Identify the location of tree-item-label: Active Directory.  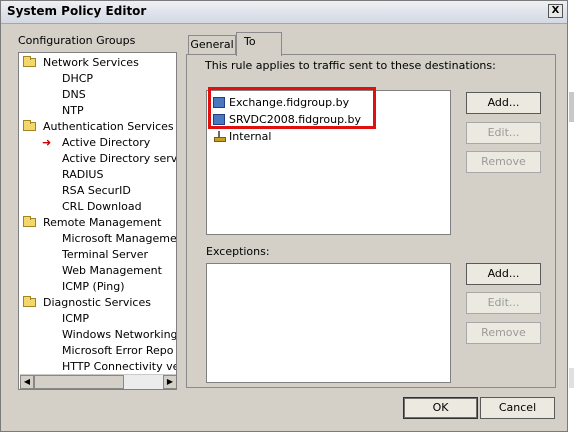
(106, 142).